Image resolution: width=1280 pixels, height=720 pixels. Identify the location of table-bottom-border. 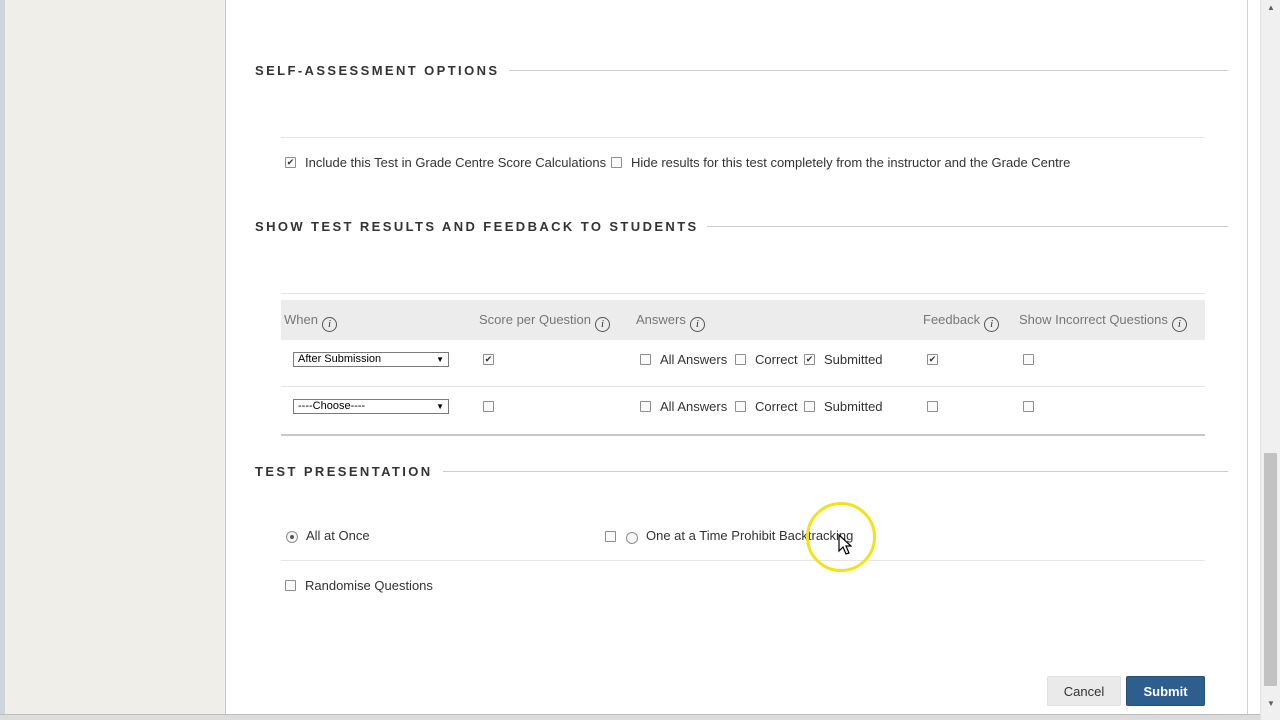
(743, 435).